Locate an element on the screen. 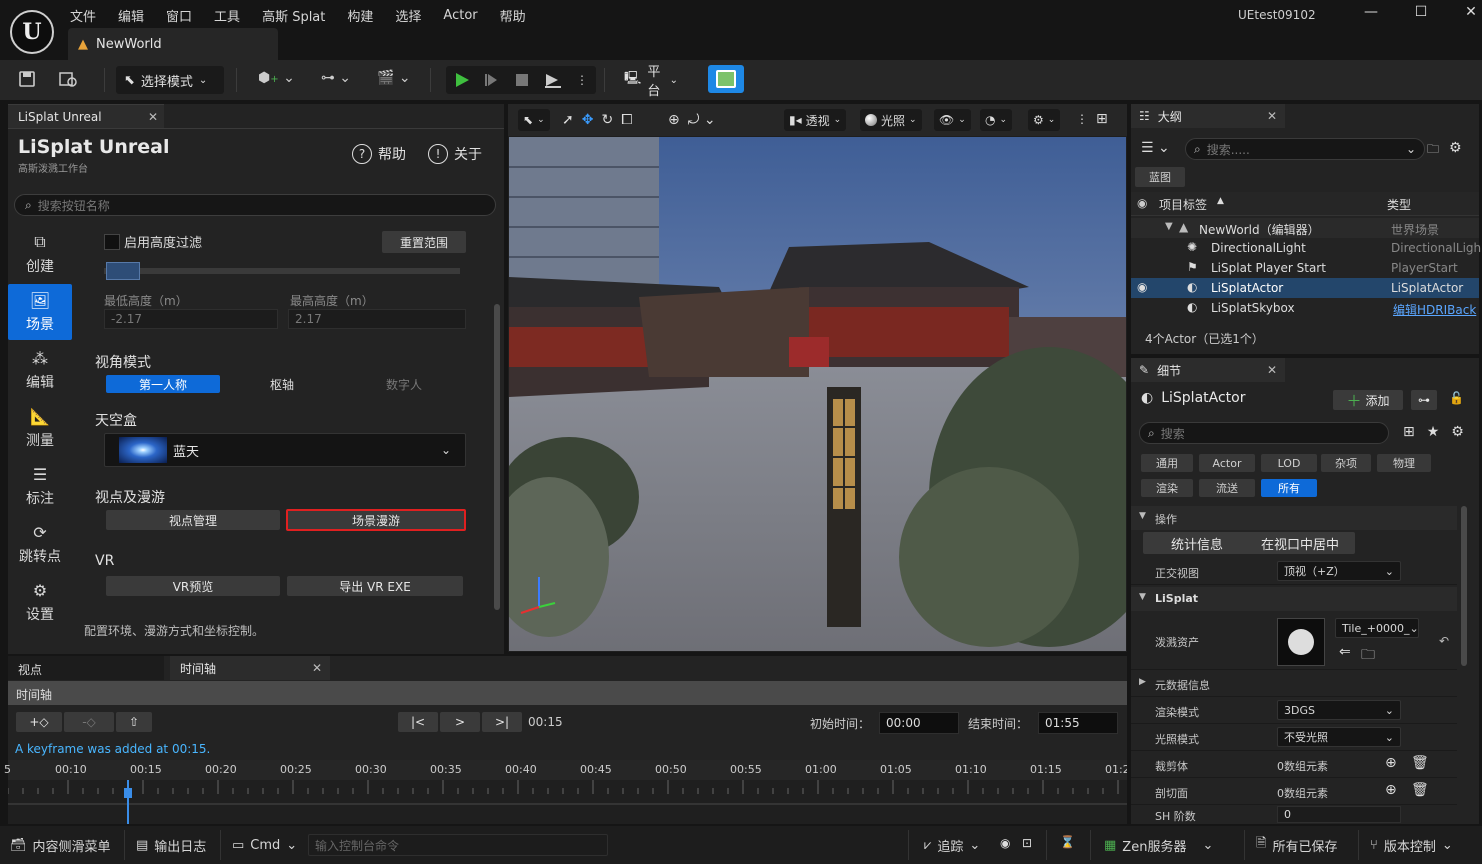 The width and height of the screenshot is (1482, 864). content-drawer-button: 🗃 内容侧滑菜单 is located at coordinates (60, 845).